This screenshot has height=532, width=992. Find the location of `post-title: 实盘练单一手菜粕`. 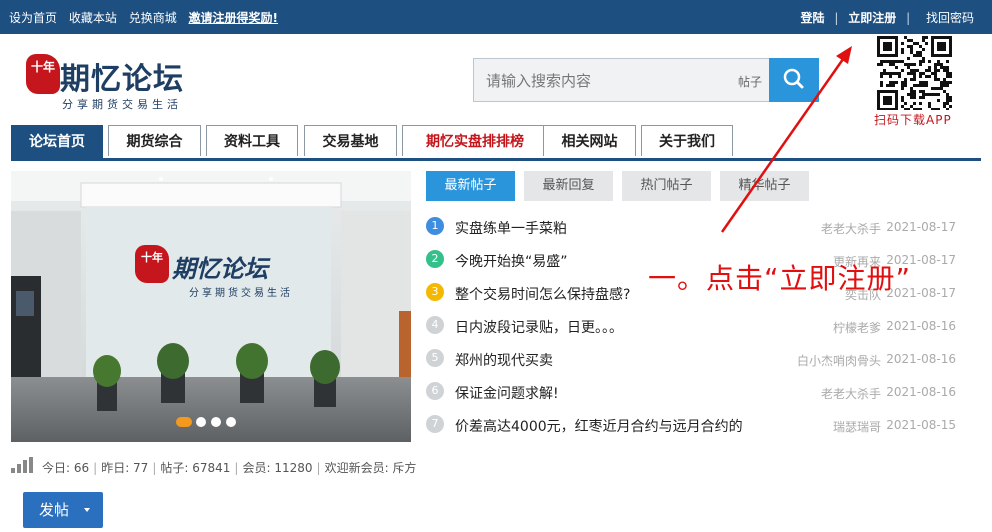

post-title: 实盘练单一手菜粕 is located at coordinates (511, 228).